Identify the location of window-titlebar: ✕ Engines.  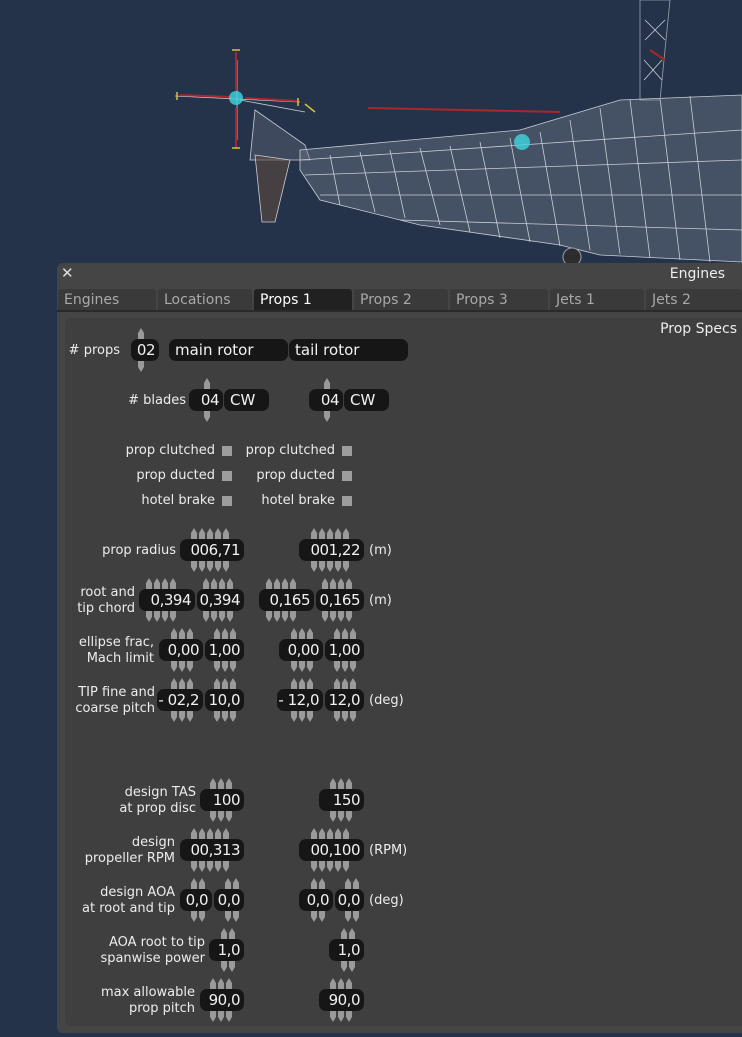
(399, 275).